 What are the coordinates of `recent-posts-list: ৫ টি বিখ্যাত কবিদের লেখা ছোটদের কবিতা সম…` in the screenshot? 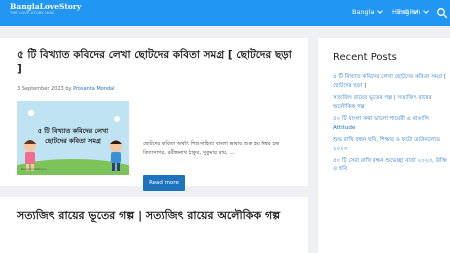 It's located at (390, 125).